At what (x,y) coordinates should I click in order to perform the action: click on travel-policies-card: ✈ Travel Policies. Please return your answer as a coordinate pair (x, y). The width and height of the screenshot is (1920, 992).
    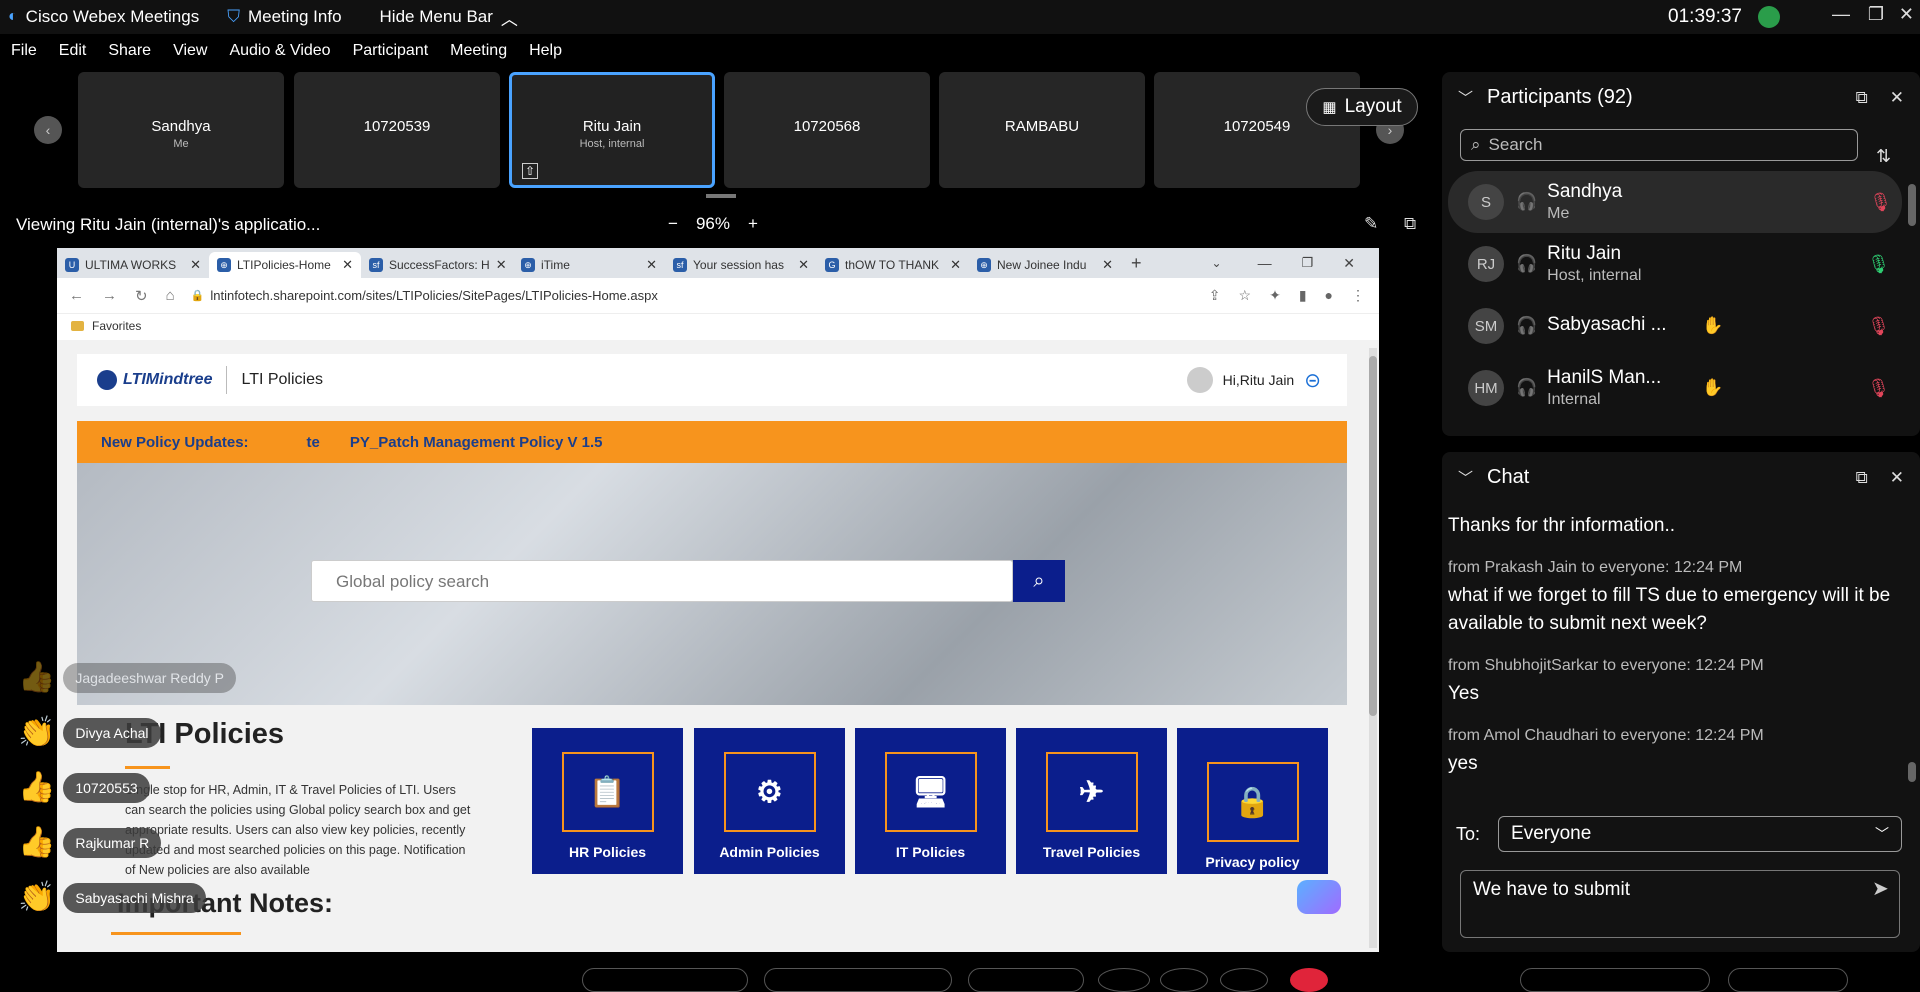
    Looking at the image, I should click on (1091, 801).